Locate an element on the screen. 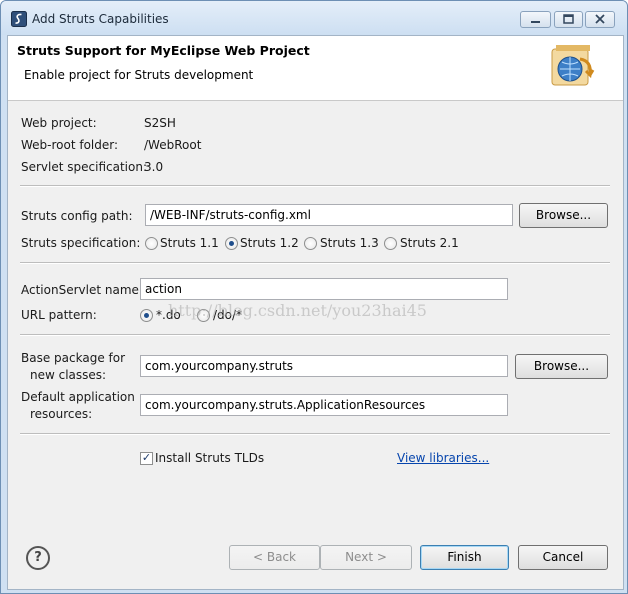  struts-1-1-radio is located at coordinates (151, 243).